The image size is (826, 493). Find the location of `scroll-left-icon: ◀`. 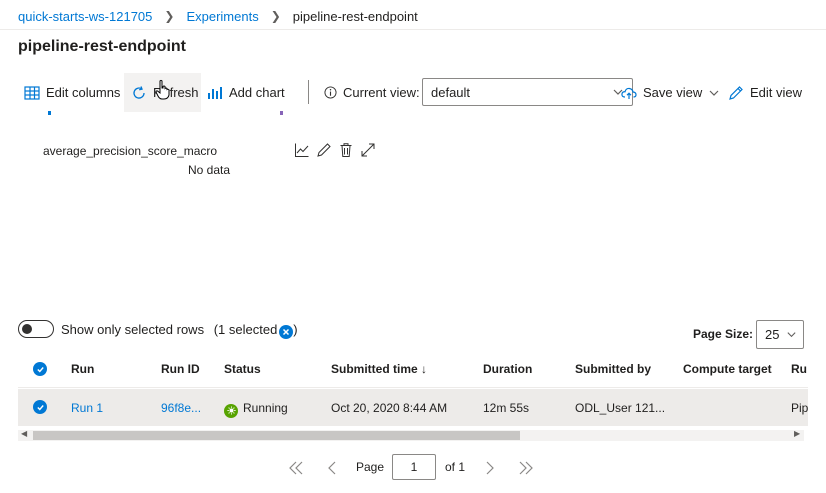

scroll-left-icon: ◀ is located at coordinates (24, 433).